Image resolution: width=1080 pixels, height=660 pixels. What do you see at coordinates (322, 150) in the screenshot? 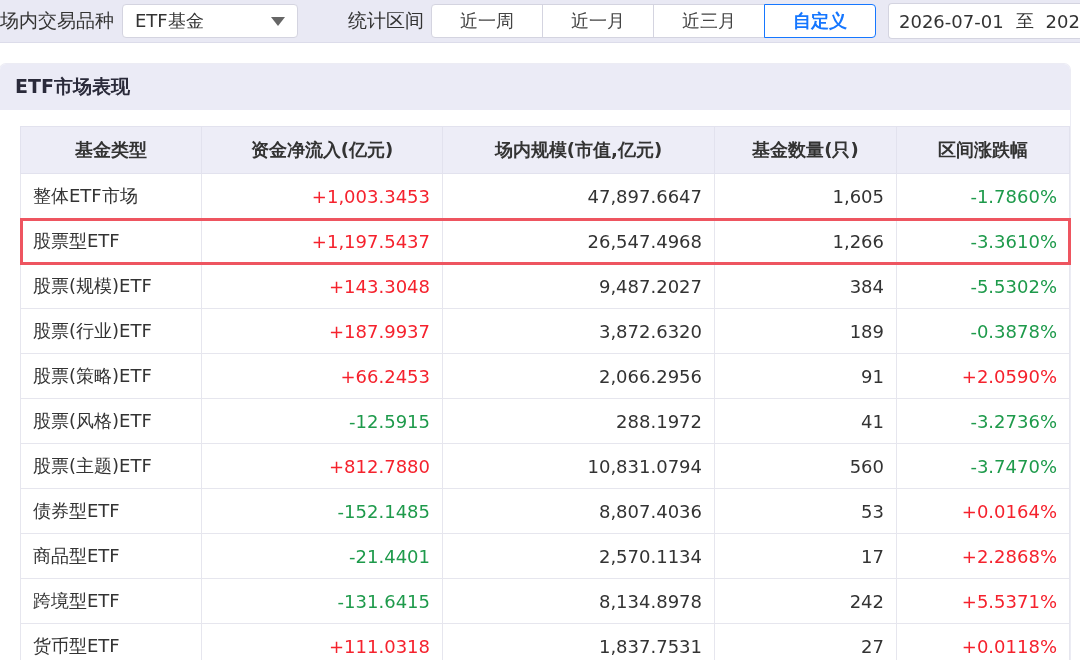
I see `column-header: 资金净流入(亿元)` at bounding box center [322, 150].